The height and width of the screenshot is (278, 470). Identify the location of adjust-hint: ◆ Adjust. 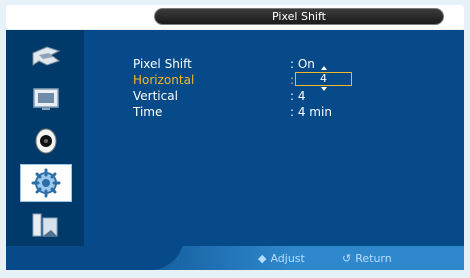
(281, 258).